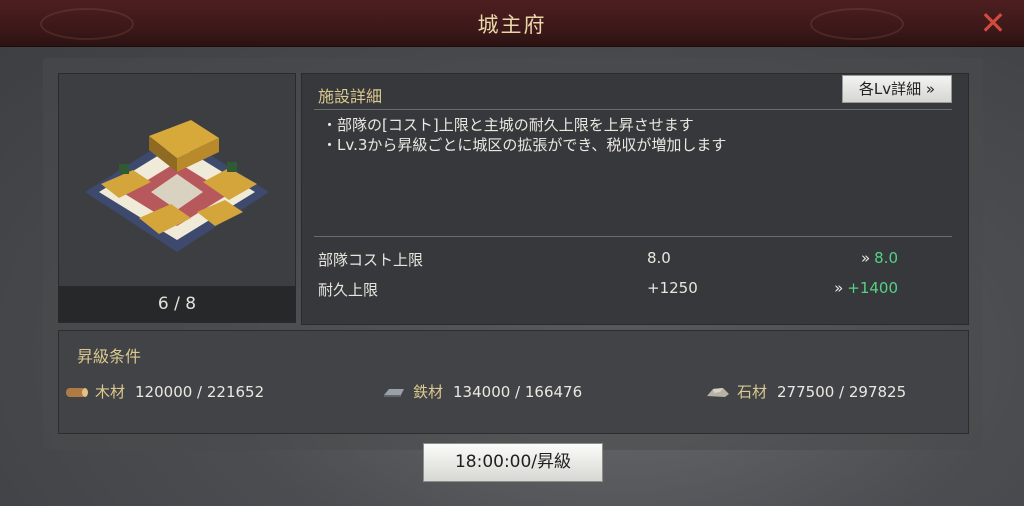 This screenshot has width=1024, height=506. What do you see at coordinates (110, 392) in the screenshot?
I see `resource-name: 木材` at bounding box center [110, 392].